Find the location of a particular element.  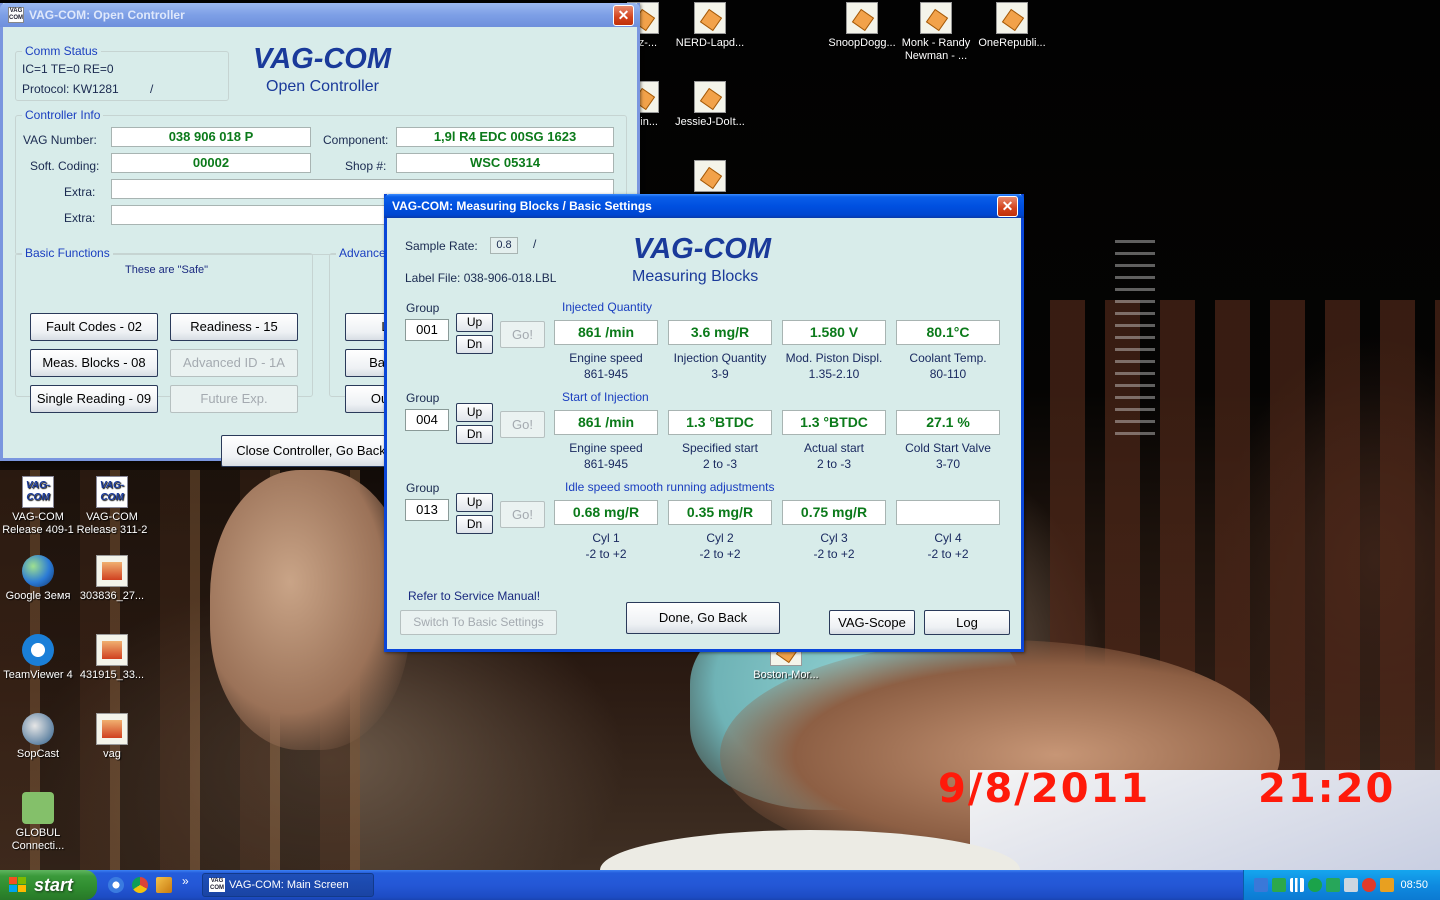

block-value: 3.6 mg/R is located at coordinates (720, 332).